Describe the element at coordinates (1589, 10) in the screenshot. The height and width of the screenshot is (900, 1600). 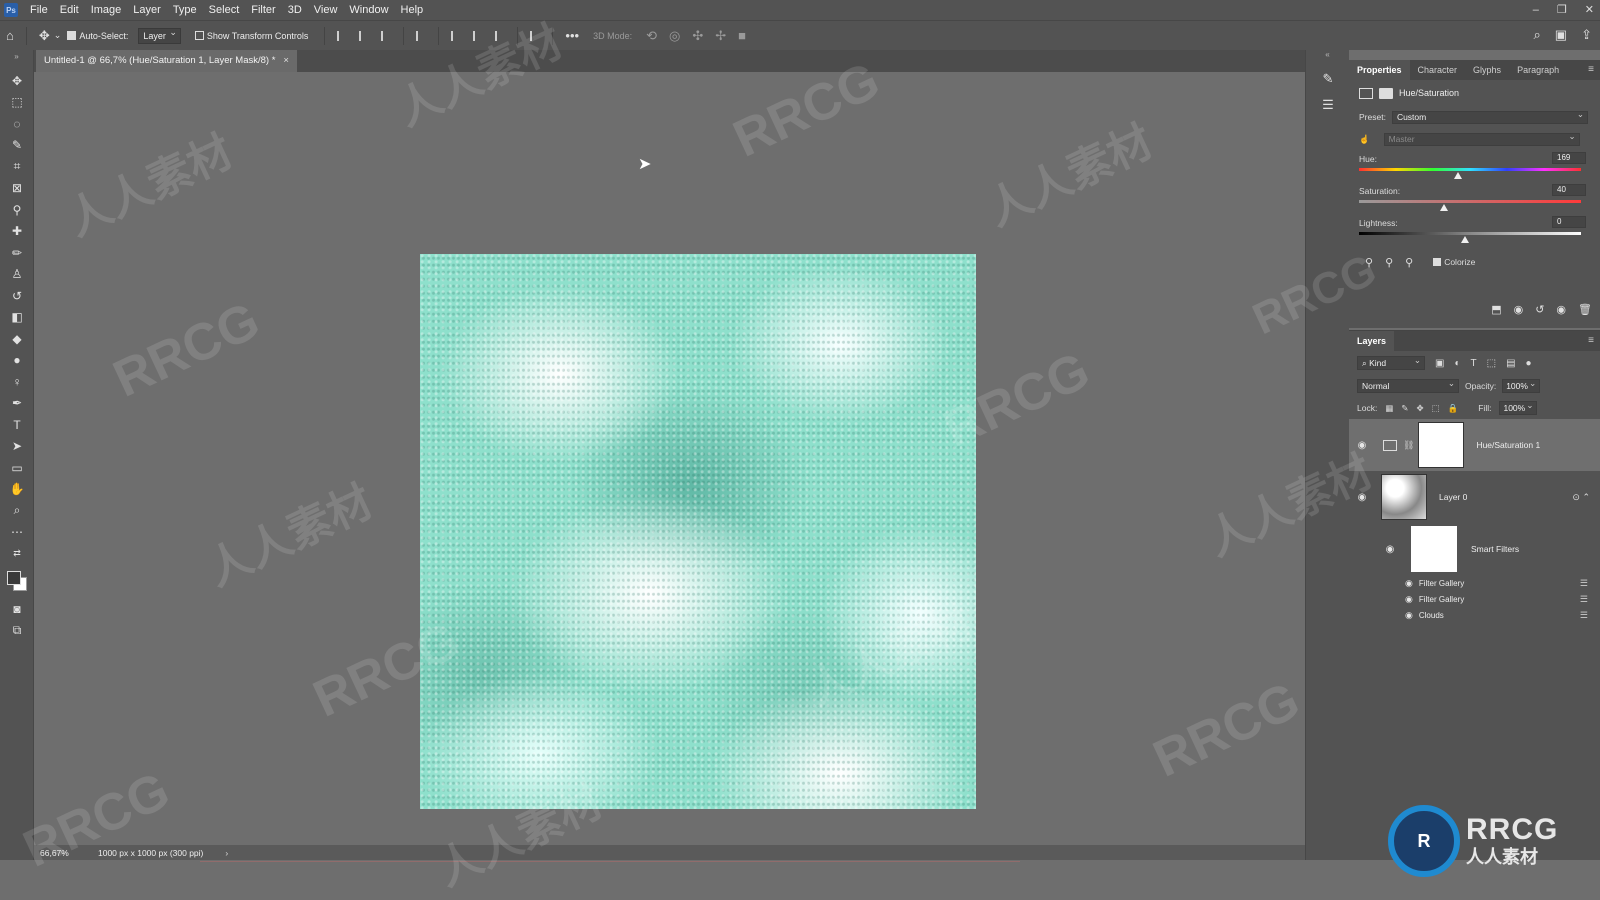
I see `close-window-icon: ✕` at that location.